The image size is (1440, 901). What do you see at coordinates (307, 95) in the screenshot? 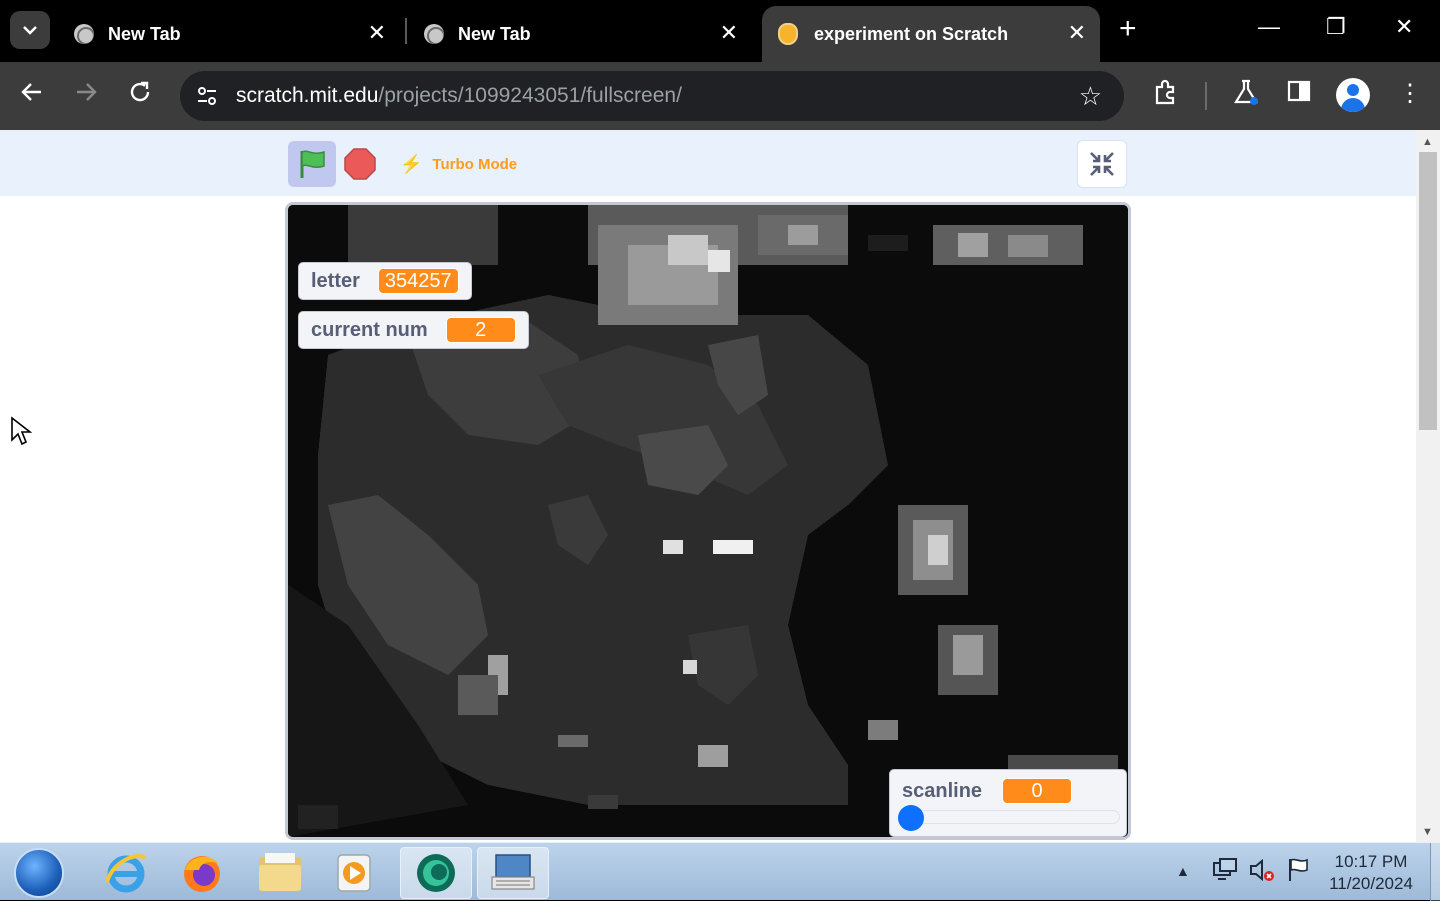
I see `url-host: scratch.mit.edu` at bounding box center [307, 95].